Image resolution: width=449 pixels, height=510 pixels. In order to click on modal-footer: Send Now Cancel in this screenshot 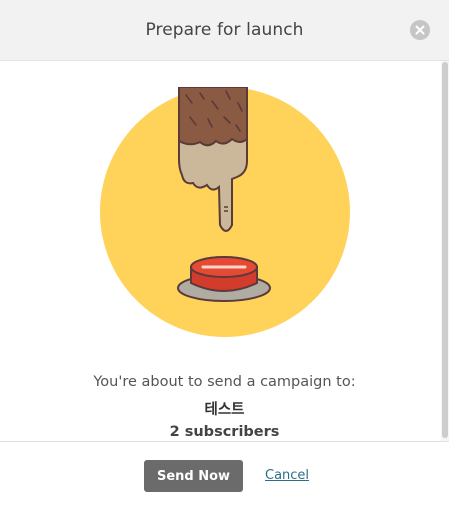, I will do `click(224, 475)`.